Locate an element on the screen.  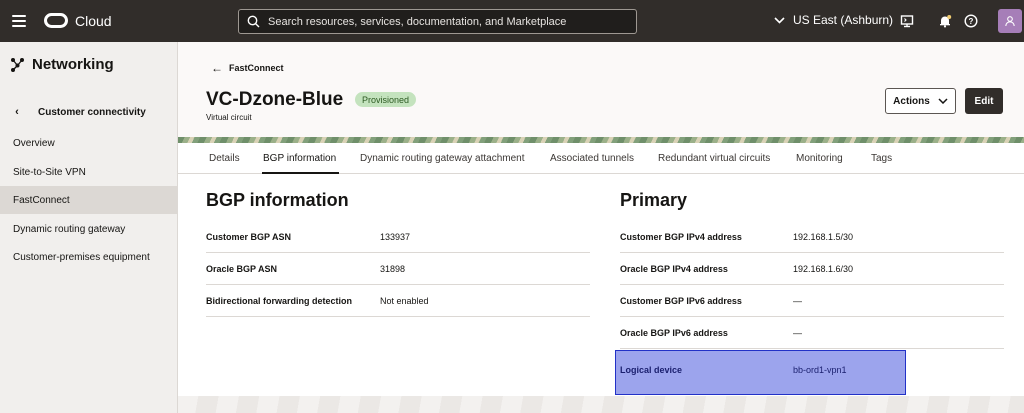
tab-tags: Tags is located at coordinates (881, 158).